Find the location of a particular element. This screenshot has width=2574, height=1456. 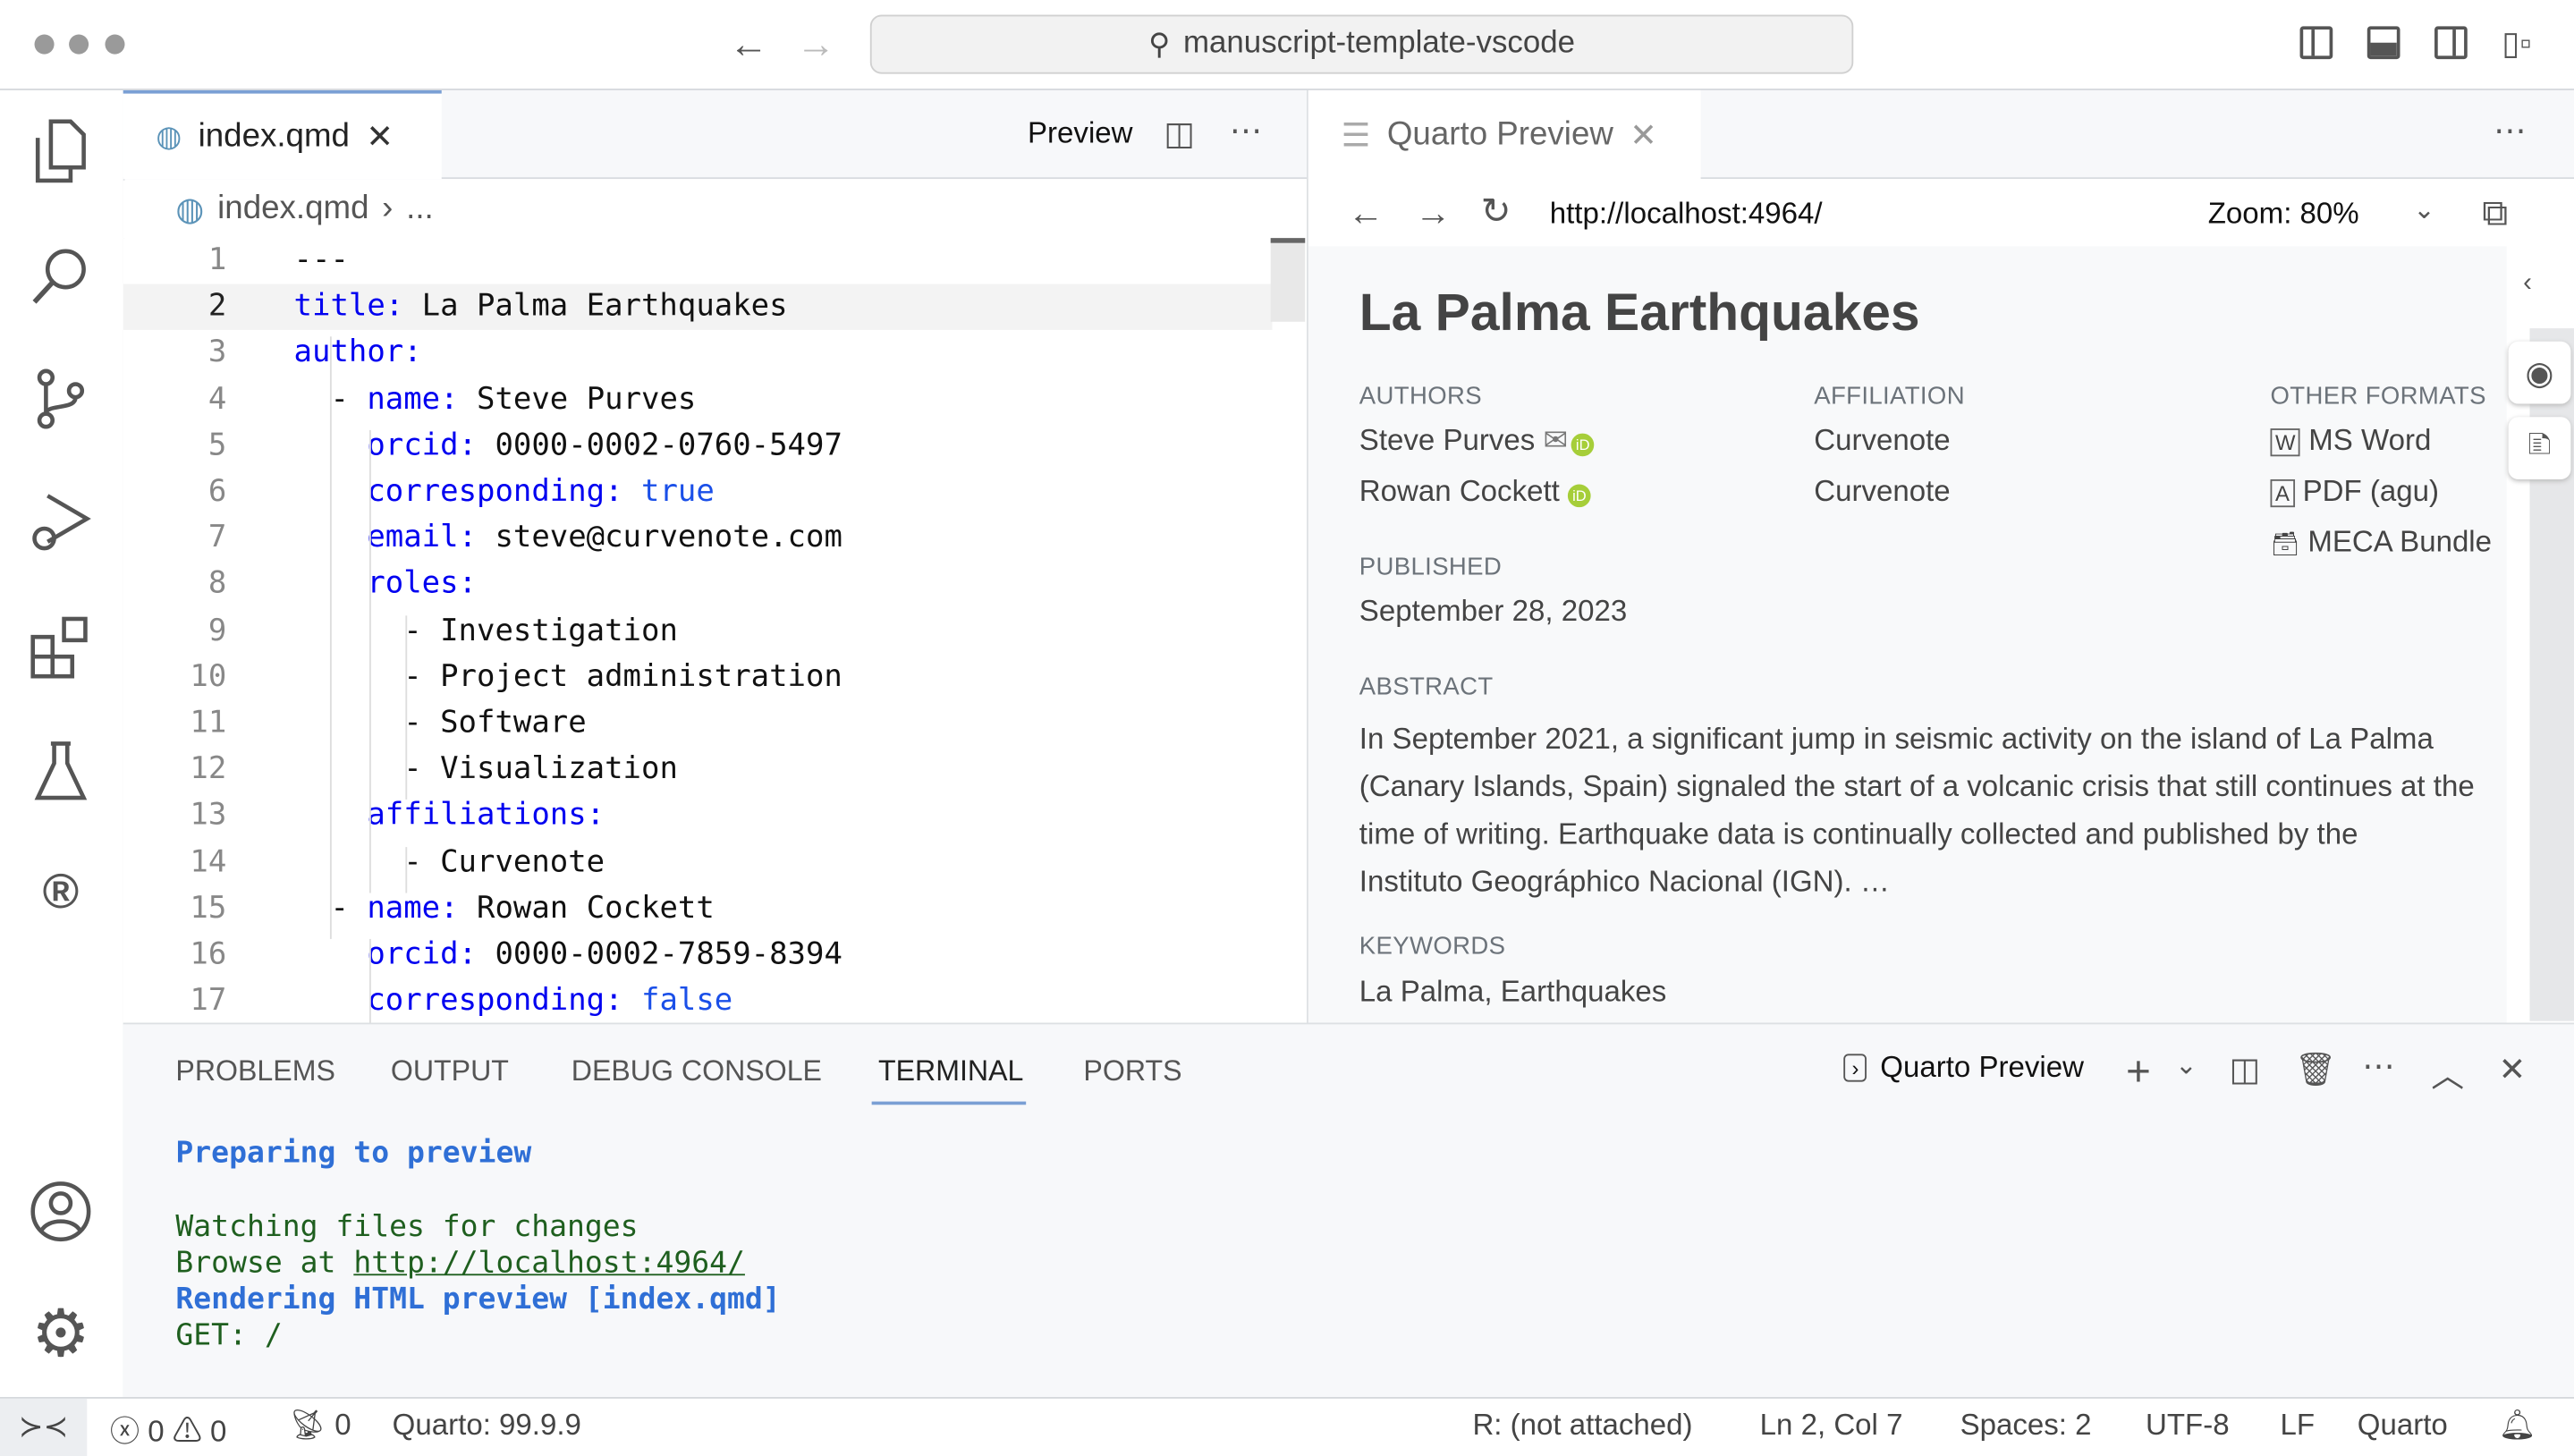

customize-layout-icon: ▯▫ is located at coordinates (2516, 43).